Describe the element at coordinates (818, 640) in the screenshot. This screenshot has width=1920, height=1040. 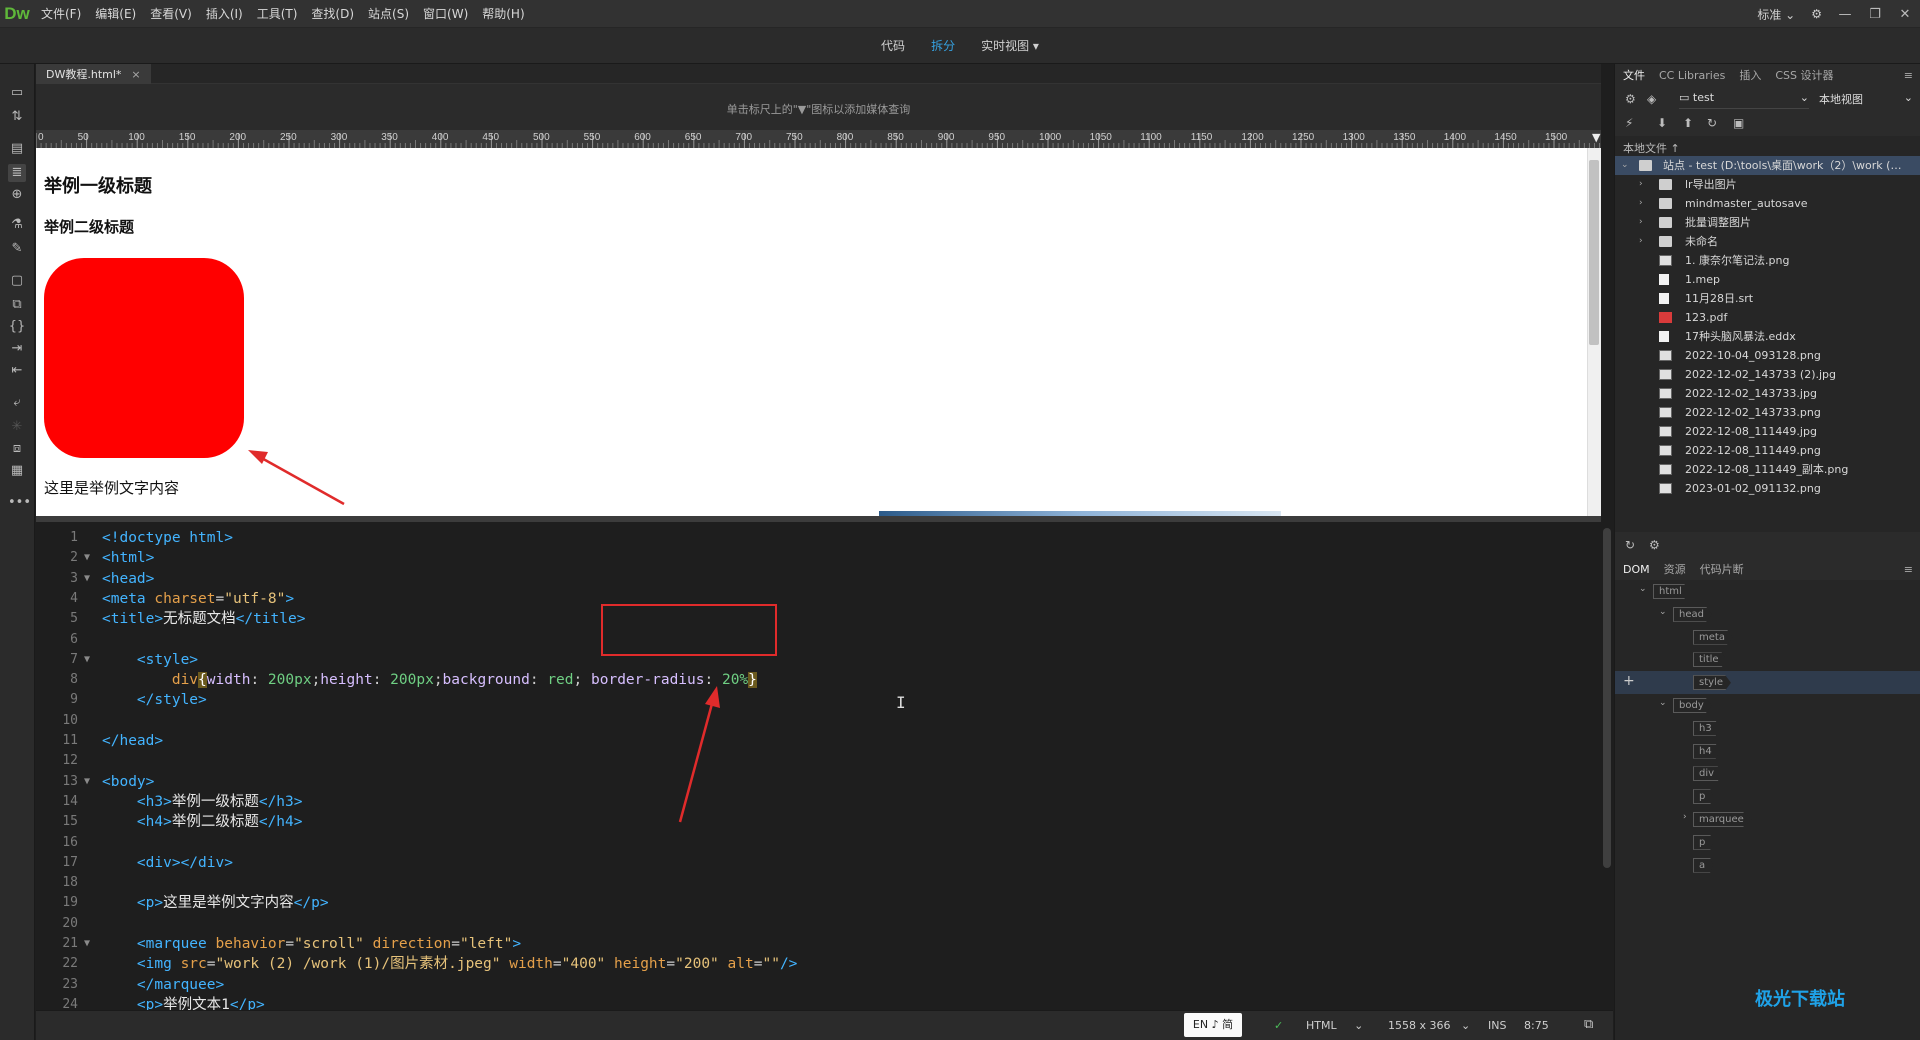
I see `code-line: 6` at that location.